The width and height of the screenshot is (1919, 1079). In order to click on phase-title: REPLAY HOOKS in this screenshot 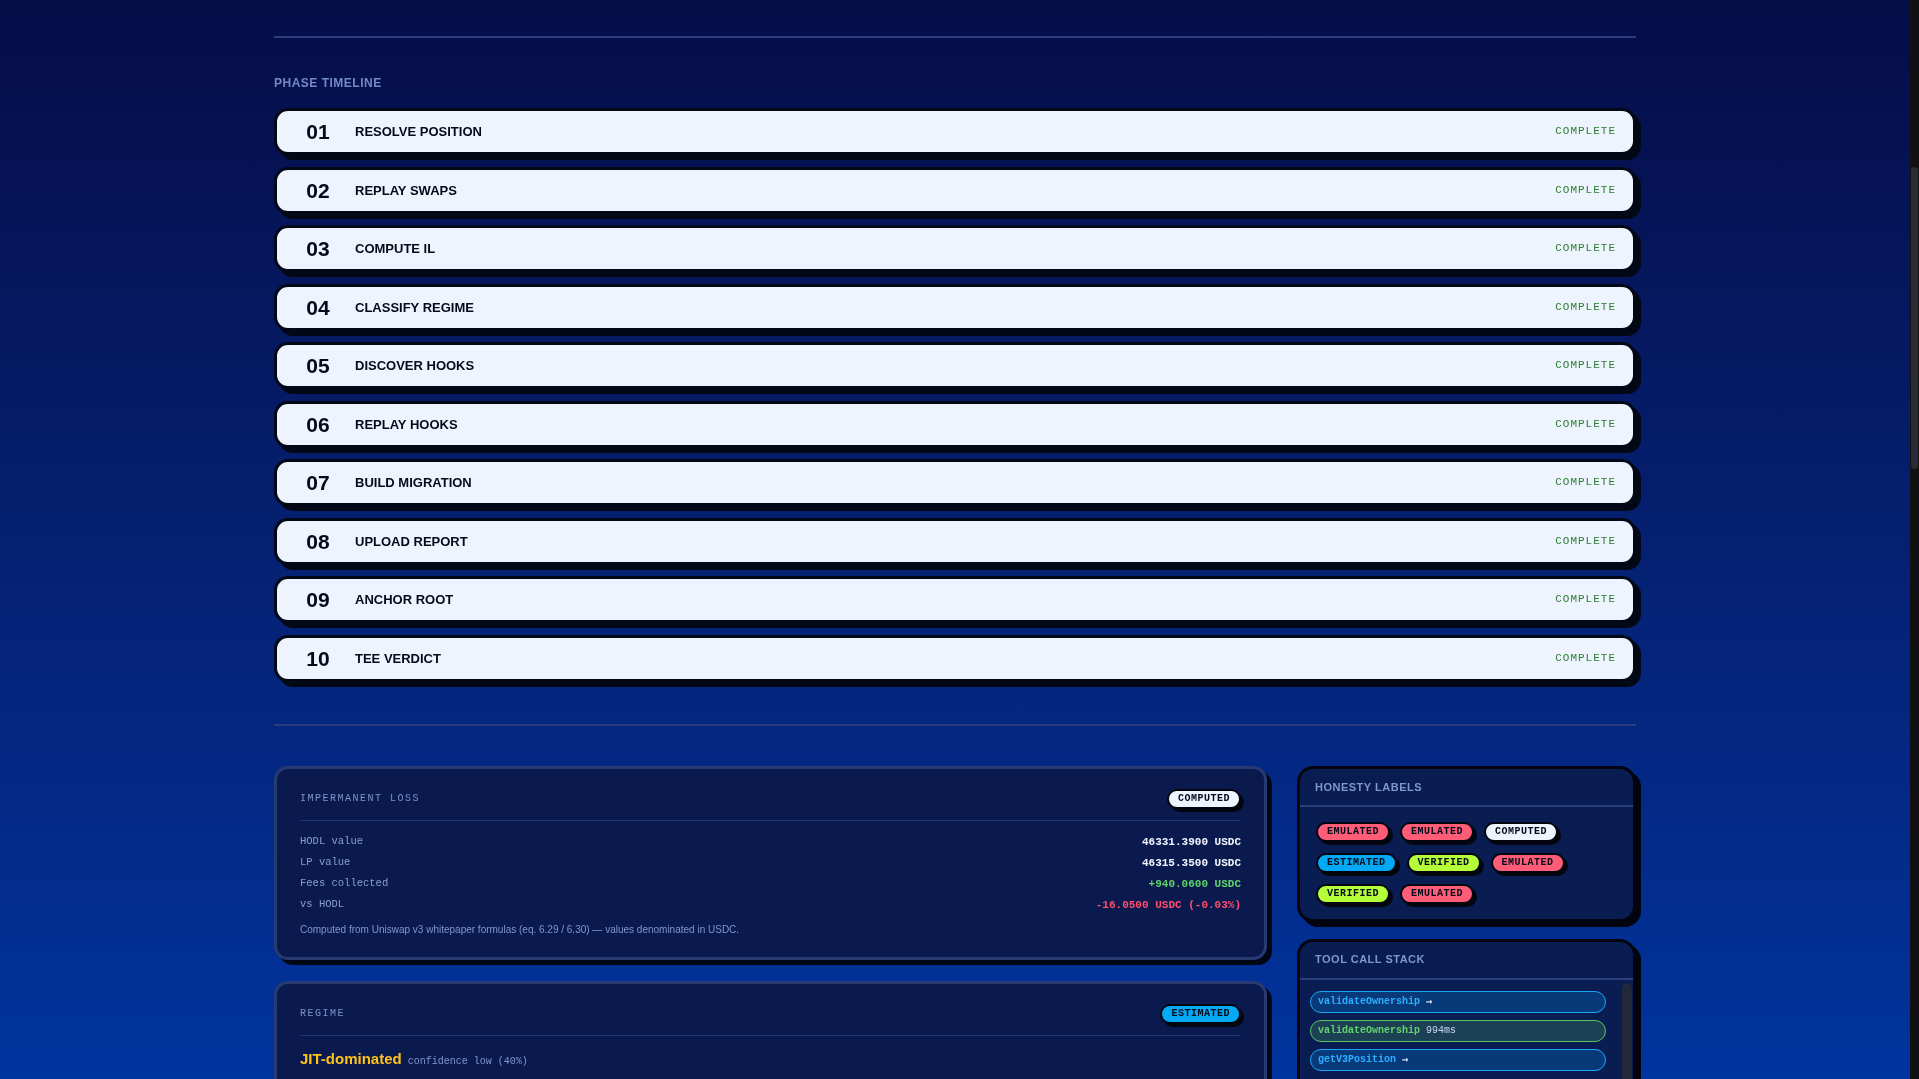, I will do `click(406, 424)`.